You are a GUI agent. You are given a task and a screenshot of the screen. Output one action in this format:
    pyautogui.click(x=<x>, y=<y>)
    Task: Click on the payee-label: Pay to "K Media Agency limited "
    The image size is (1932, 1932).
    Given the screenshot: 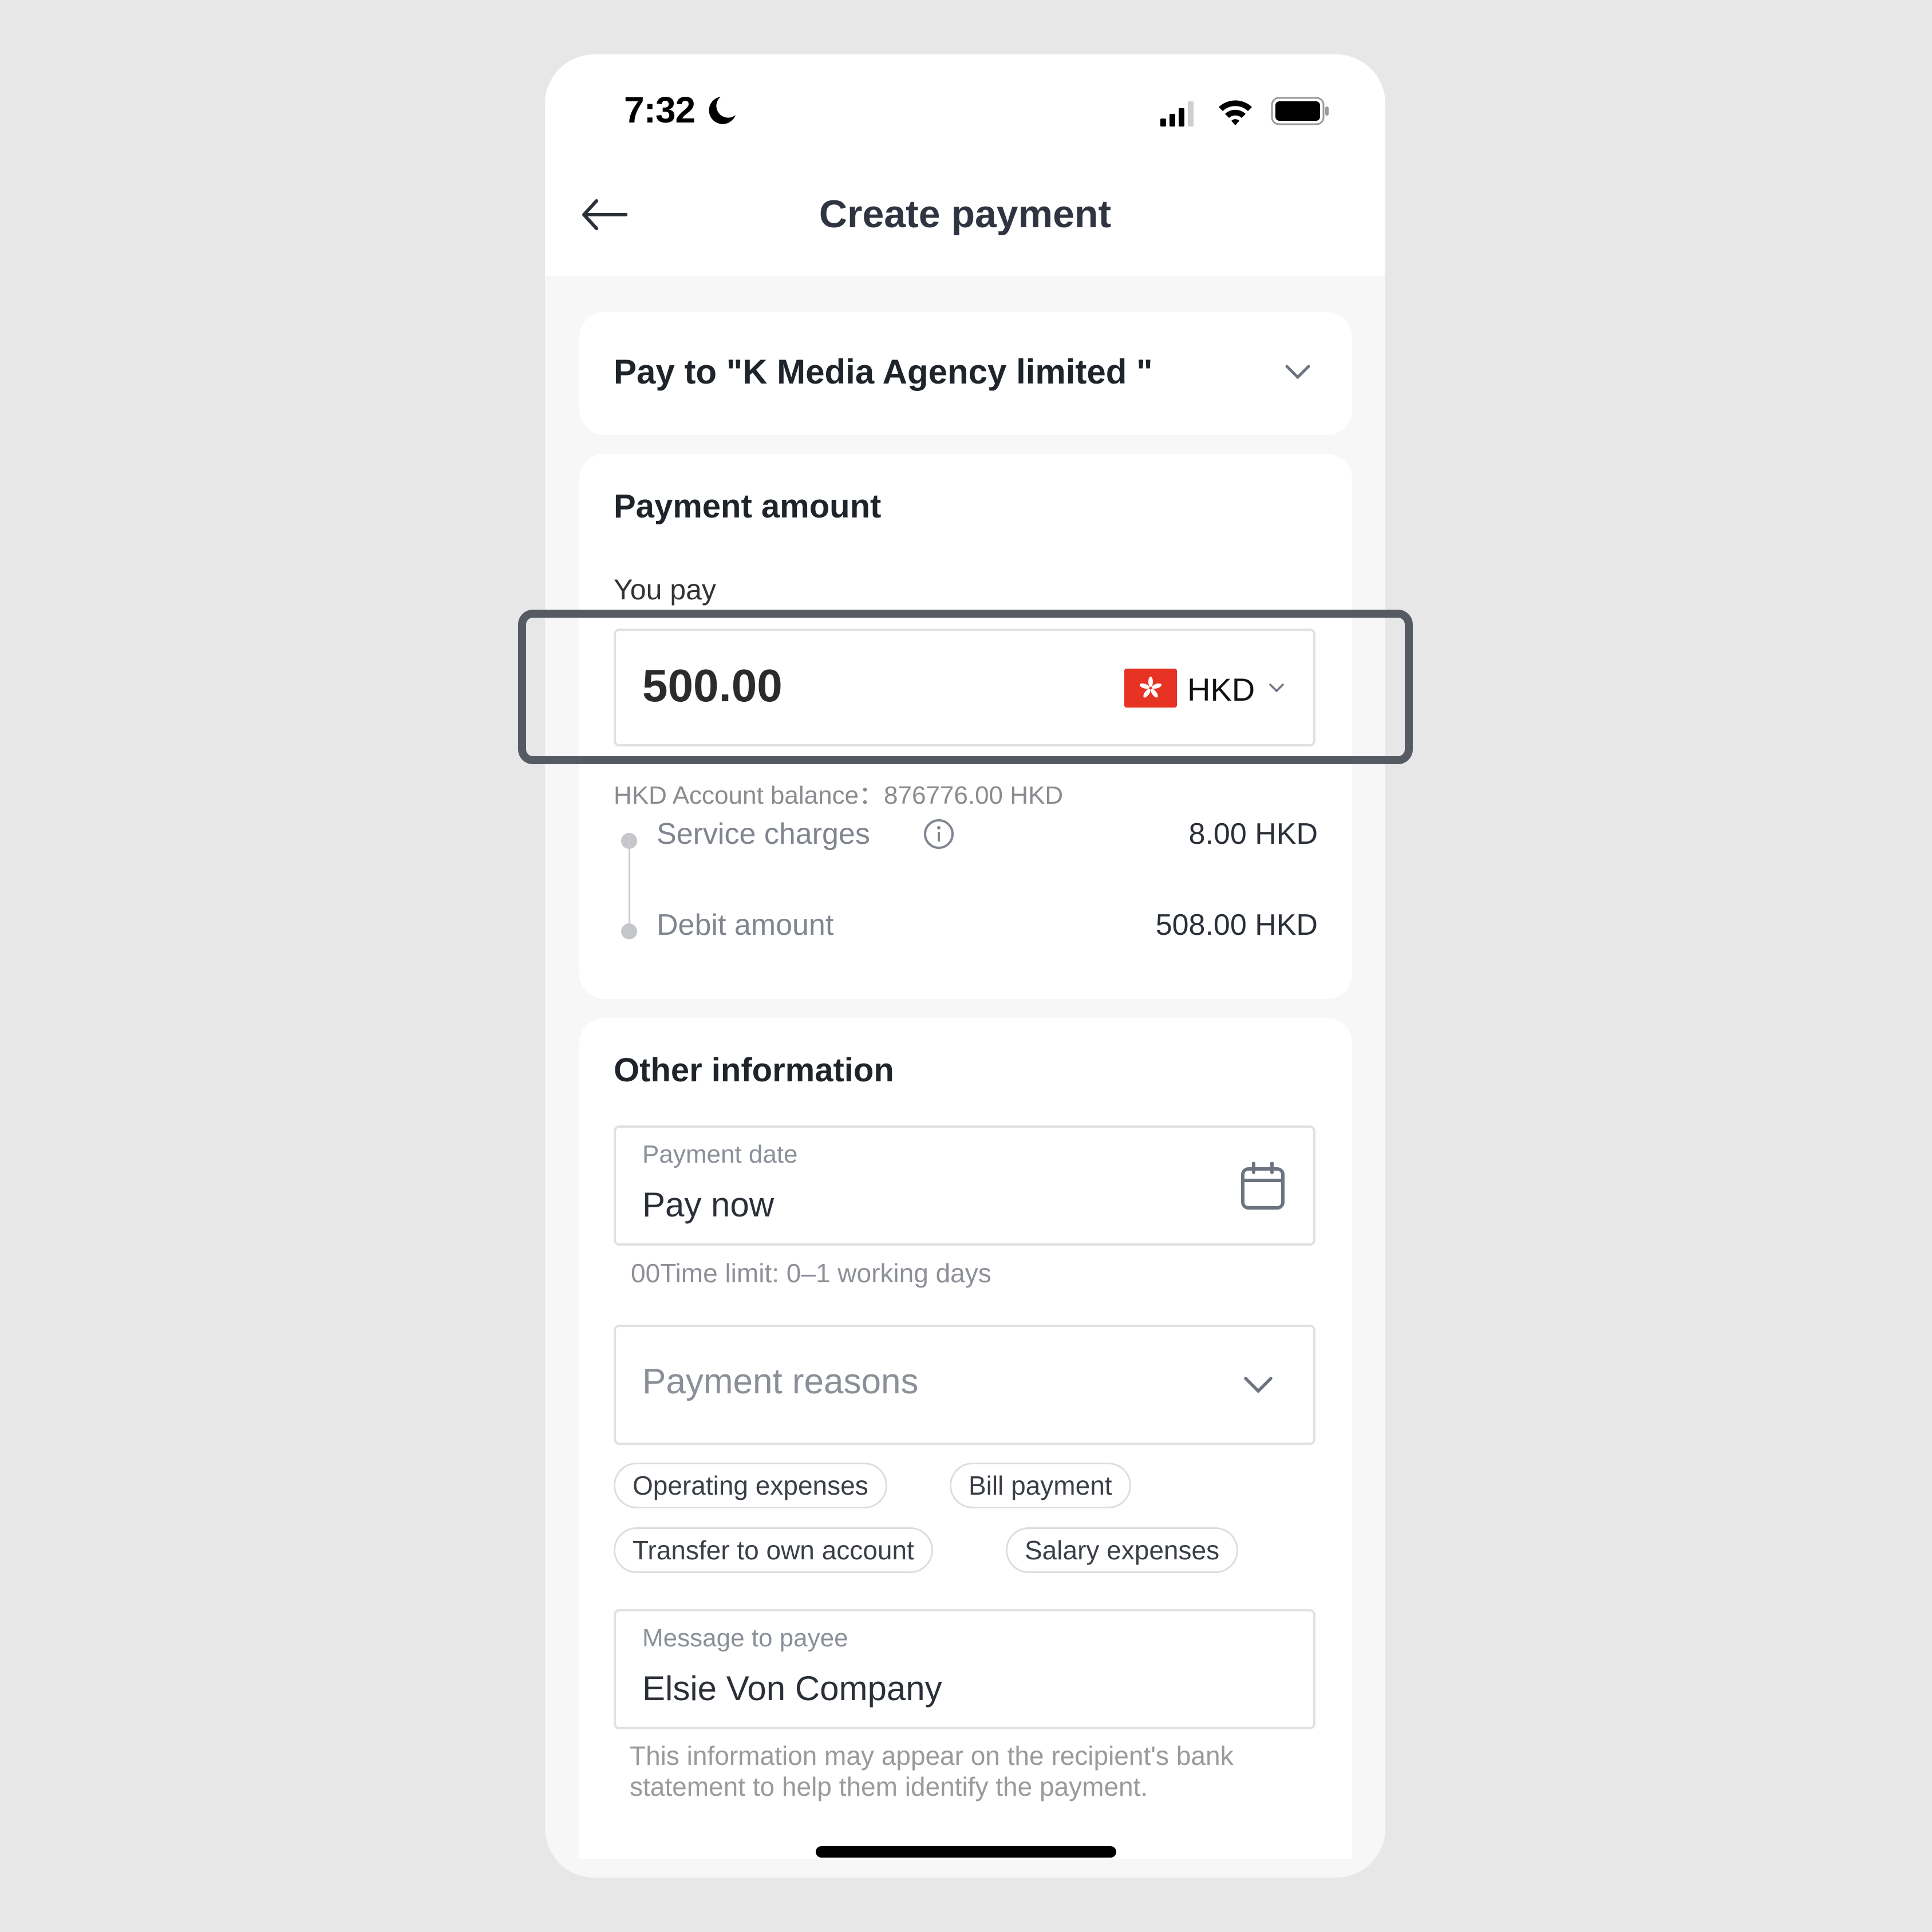 What is the action you would take?
    pyautogui.click(x=883, y=372)
    